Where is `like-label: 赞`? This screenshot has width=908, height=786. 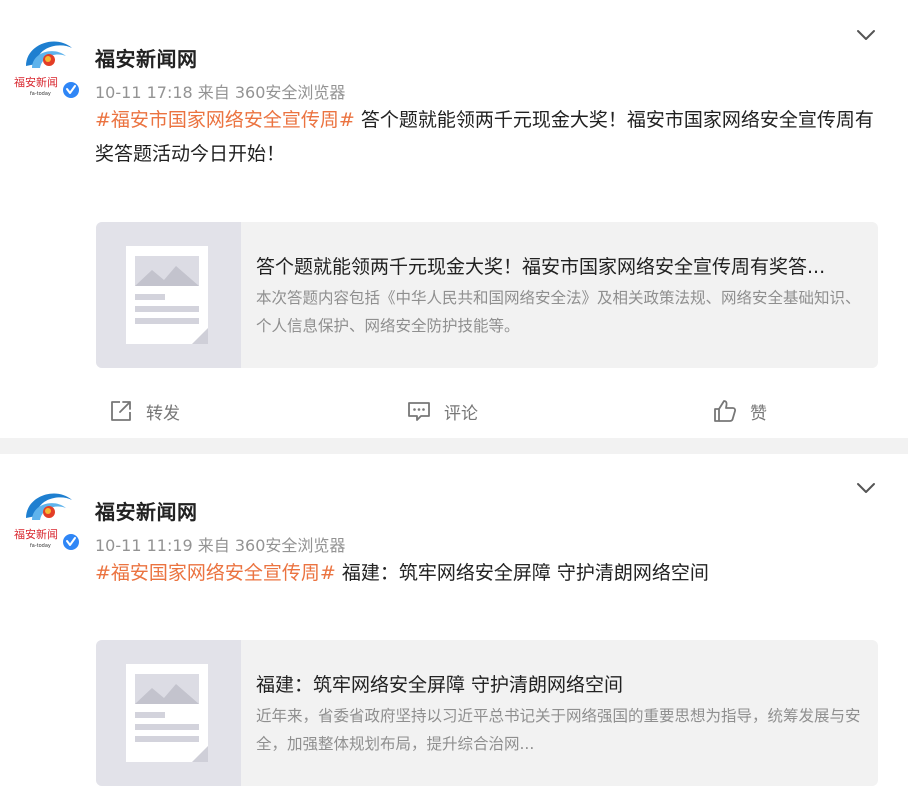
like-label: 赞 is located at coordinates (758, 413).